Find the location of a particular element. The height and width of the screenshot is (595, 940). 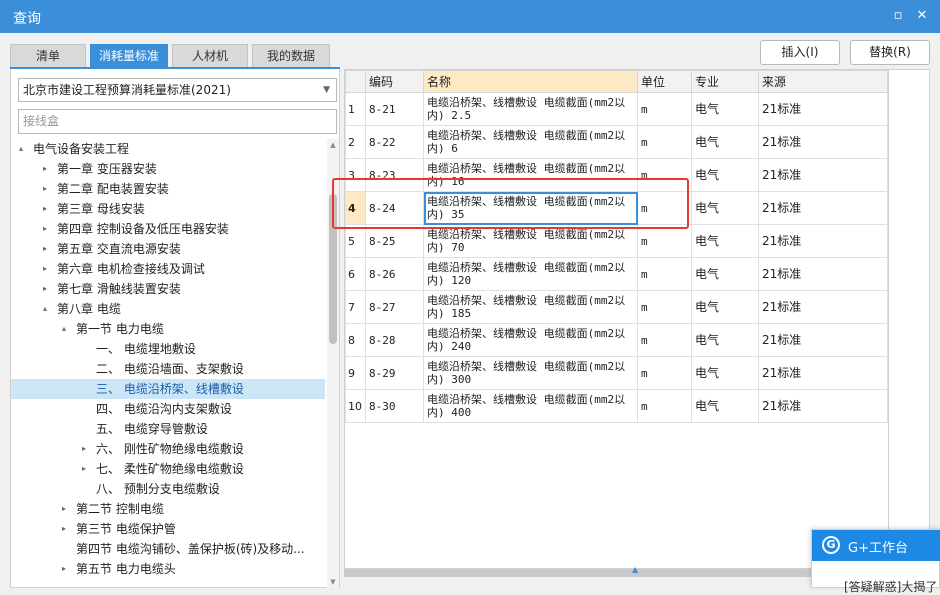

table-row: 5 8-25 电缆沿桥架、线槽敷设 电缆截面(mm2以 内) 70 m 电气 21标准 is located at coordinates (616, 241).